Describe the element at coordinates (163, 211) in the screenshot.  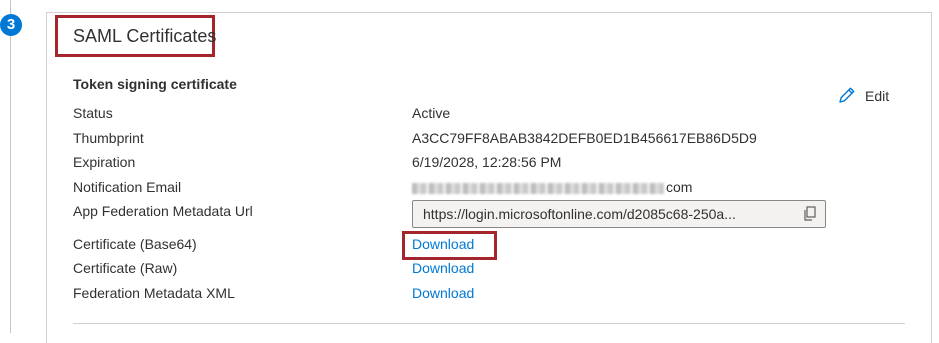
I see `metadata-url-label: App Federation Metadata Url` at that location.